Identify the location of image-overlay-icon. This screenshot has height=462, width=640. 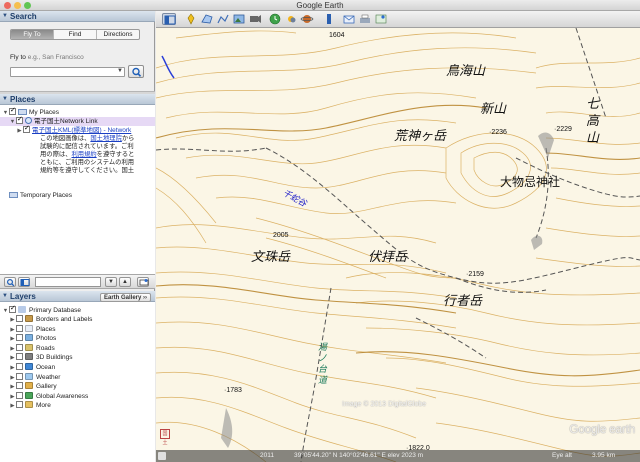
(239, 19).